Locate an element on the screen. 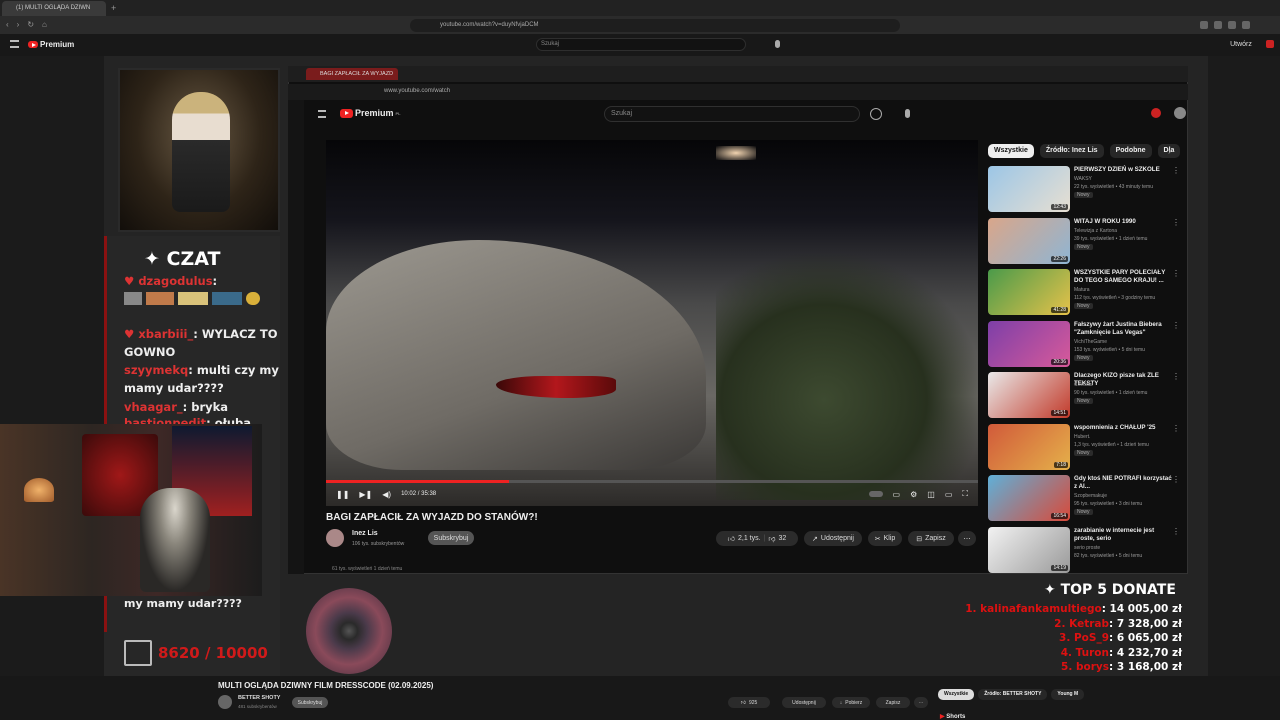 This screenshot has width=1280, height=720. inner-search-icon is located at coordinates (876, 114).